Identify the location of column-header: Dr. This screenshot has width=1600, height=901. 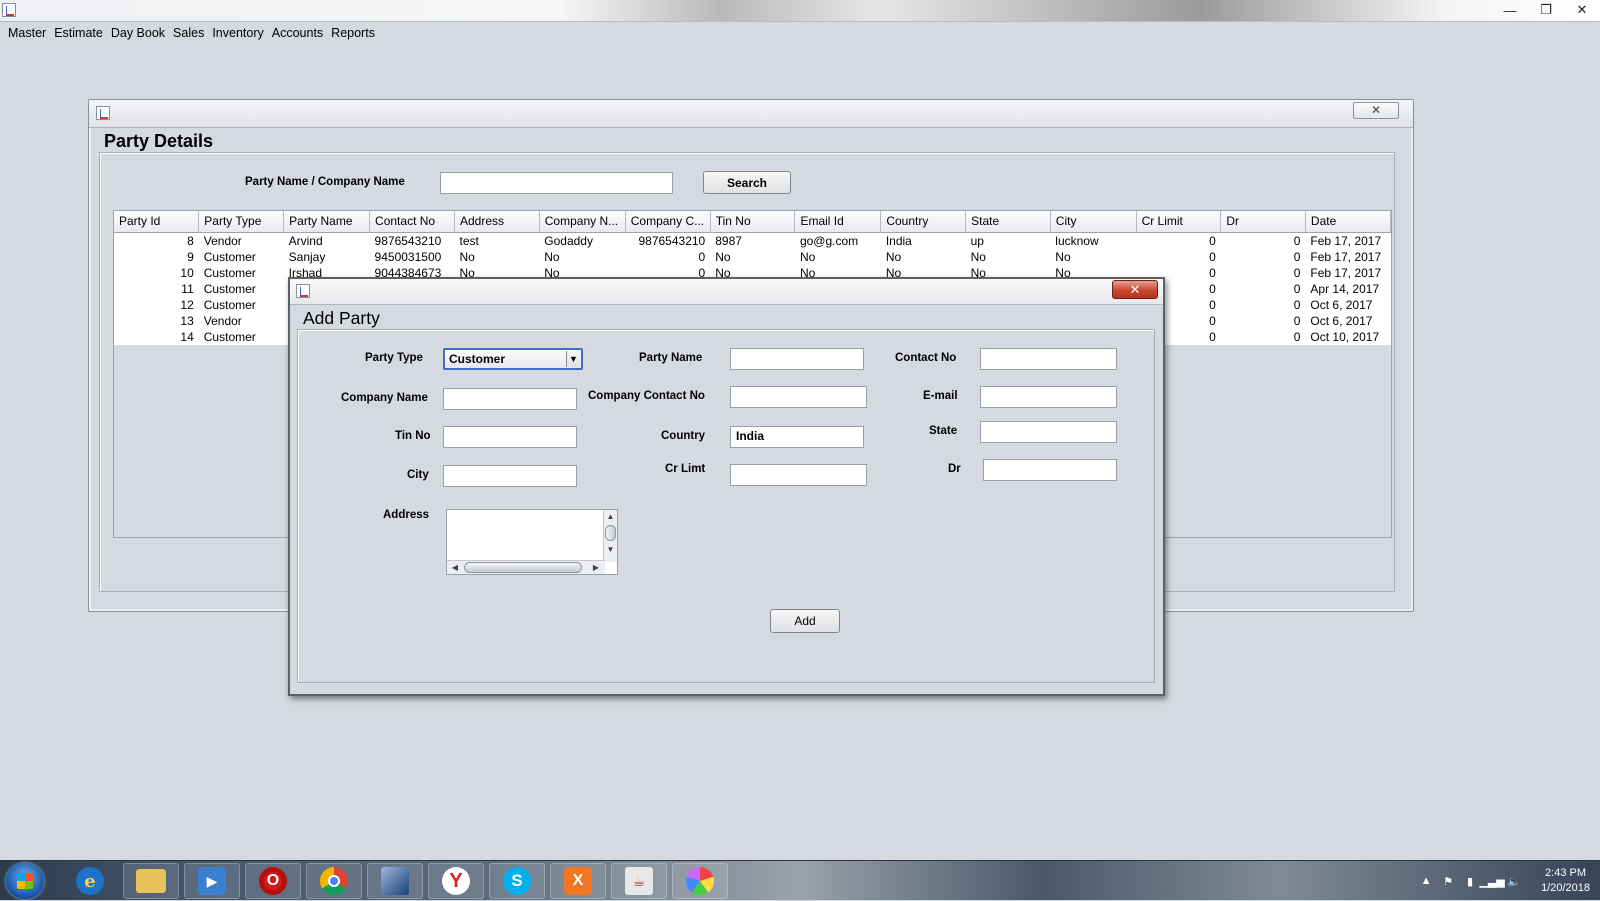
(1263, 222).